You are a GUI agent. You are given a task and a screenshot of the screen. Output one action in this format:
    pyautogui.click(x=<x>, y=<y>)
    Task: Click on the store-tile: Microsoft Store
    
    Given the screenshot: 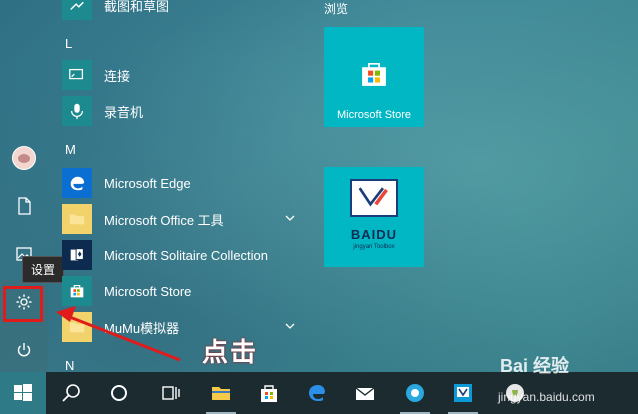 What is the action you would take?
    pyautogui.click(x=374, y=77)
    